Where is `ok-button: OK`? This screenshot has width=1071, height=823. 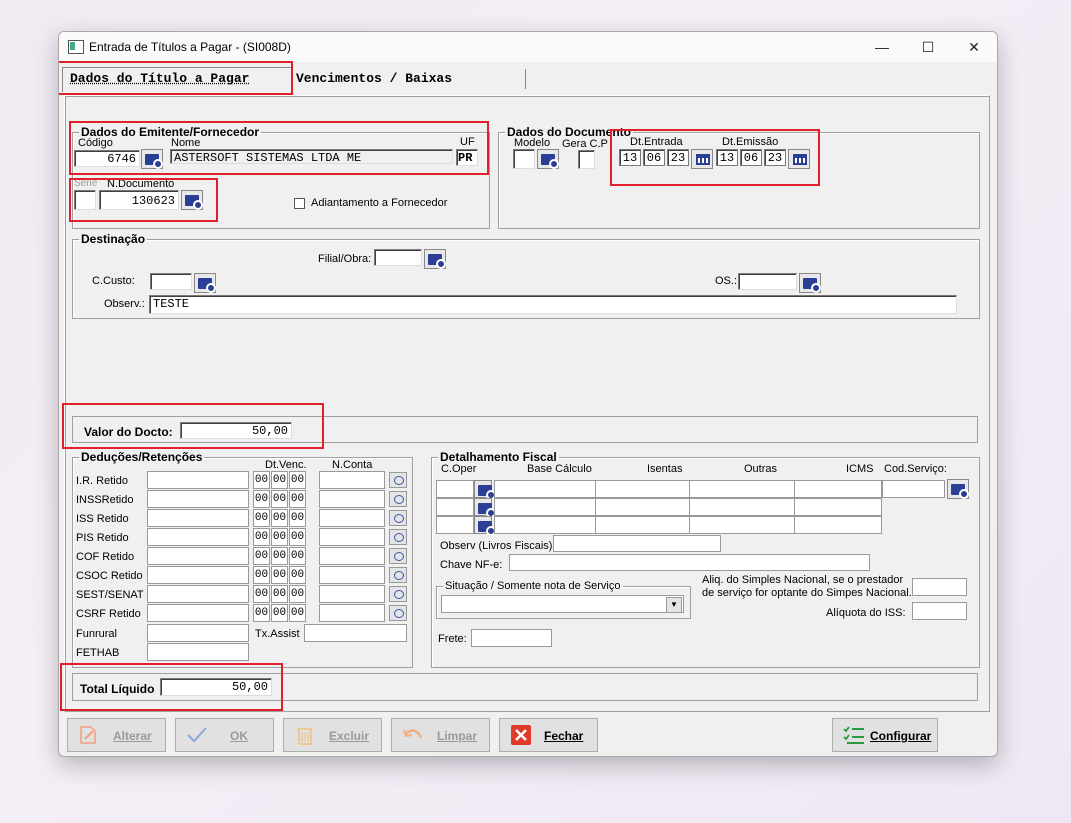 ok-button: OK is located at coordinates (224, 735).